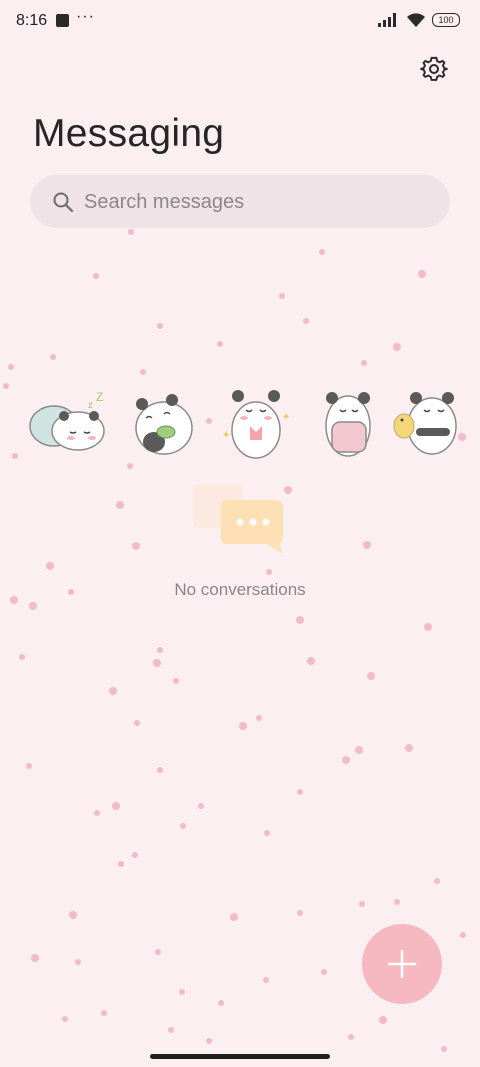 The width and height of the screenshot is (480, 1067). I want to click on sleeping-panda-sticker: zZ, so click(67, 420).